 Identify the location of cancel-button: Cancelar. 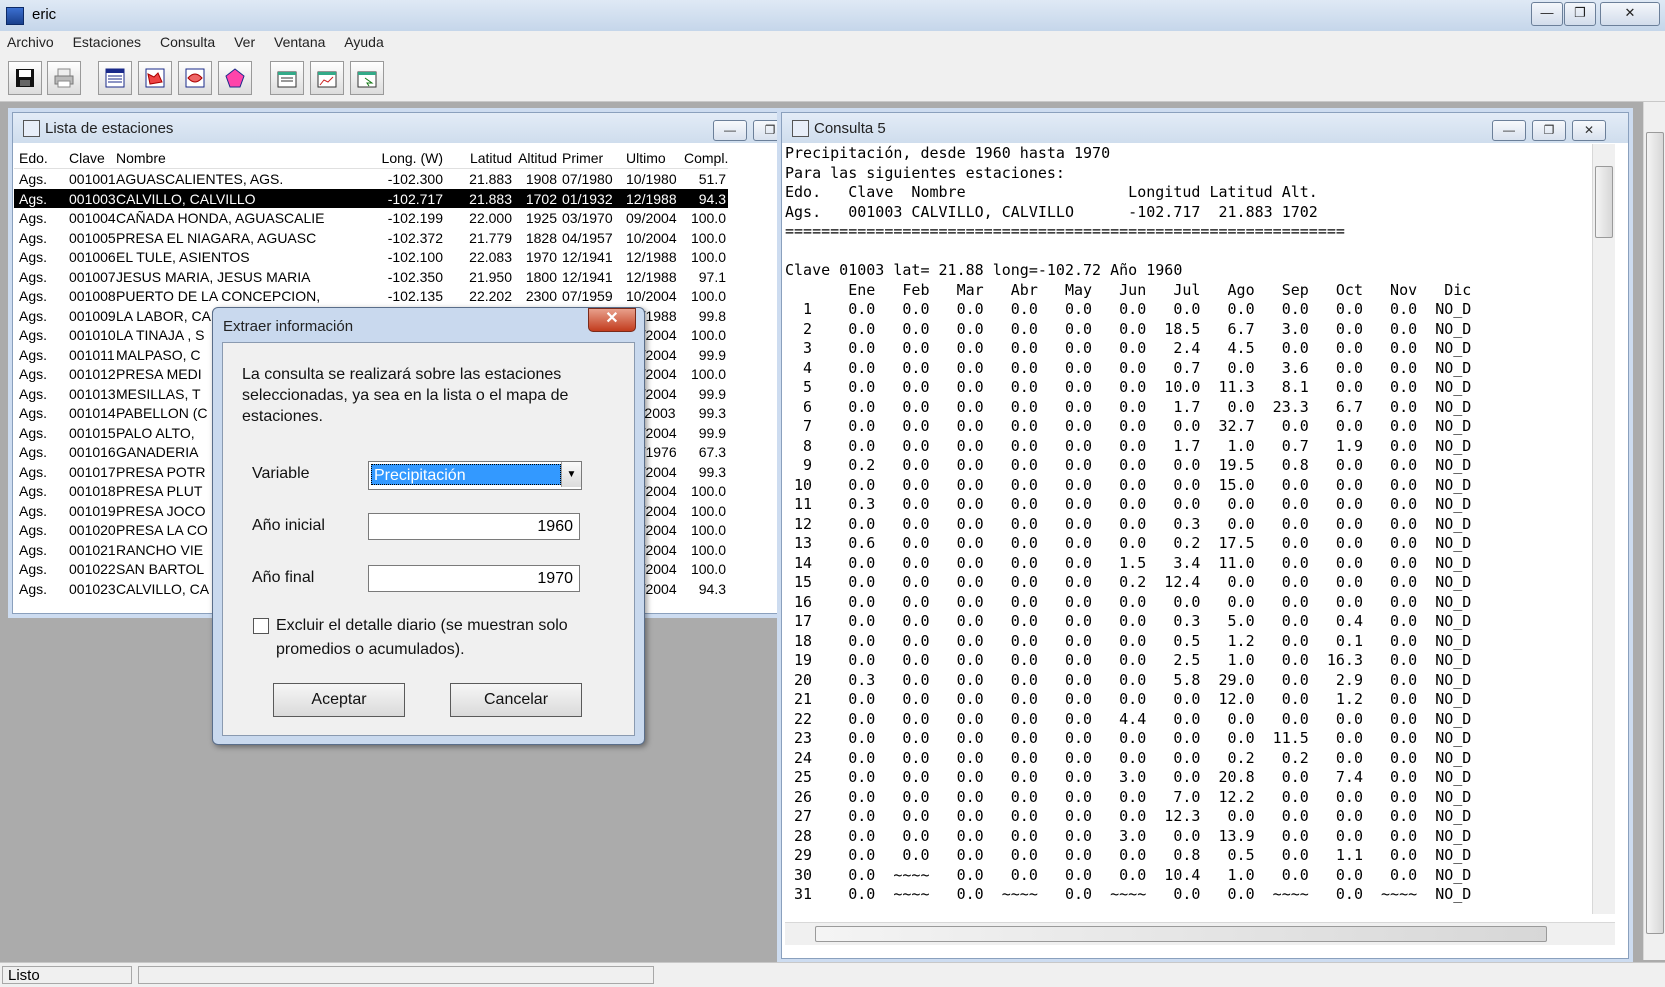
(516, 700).